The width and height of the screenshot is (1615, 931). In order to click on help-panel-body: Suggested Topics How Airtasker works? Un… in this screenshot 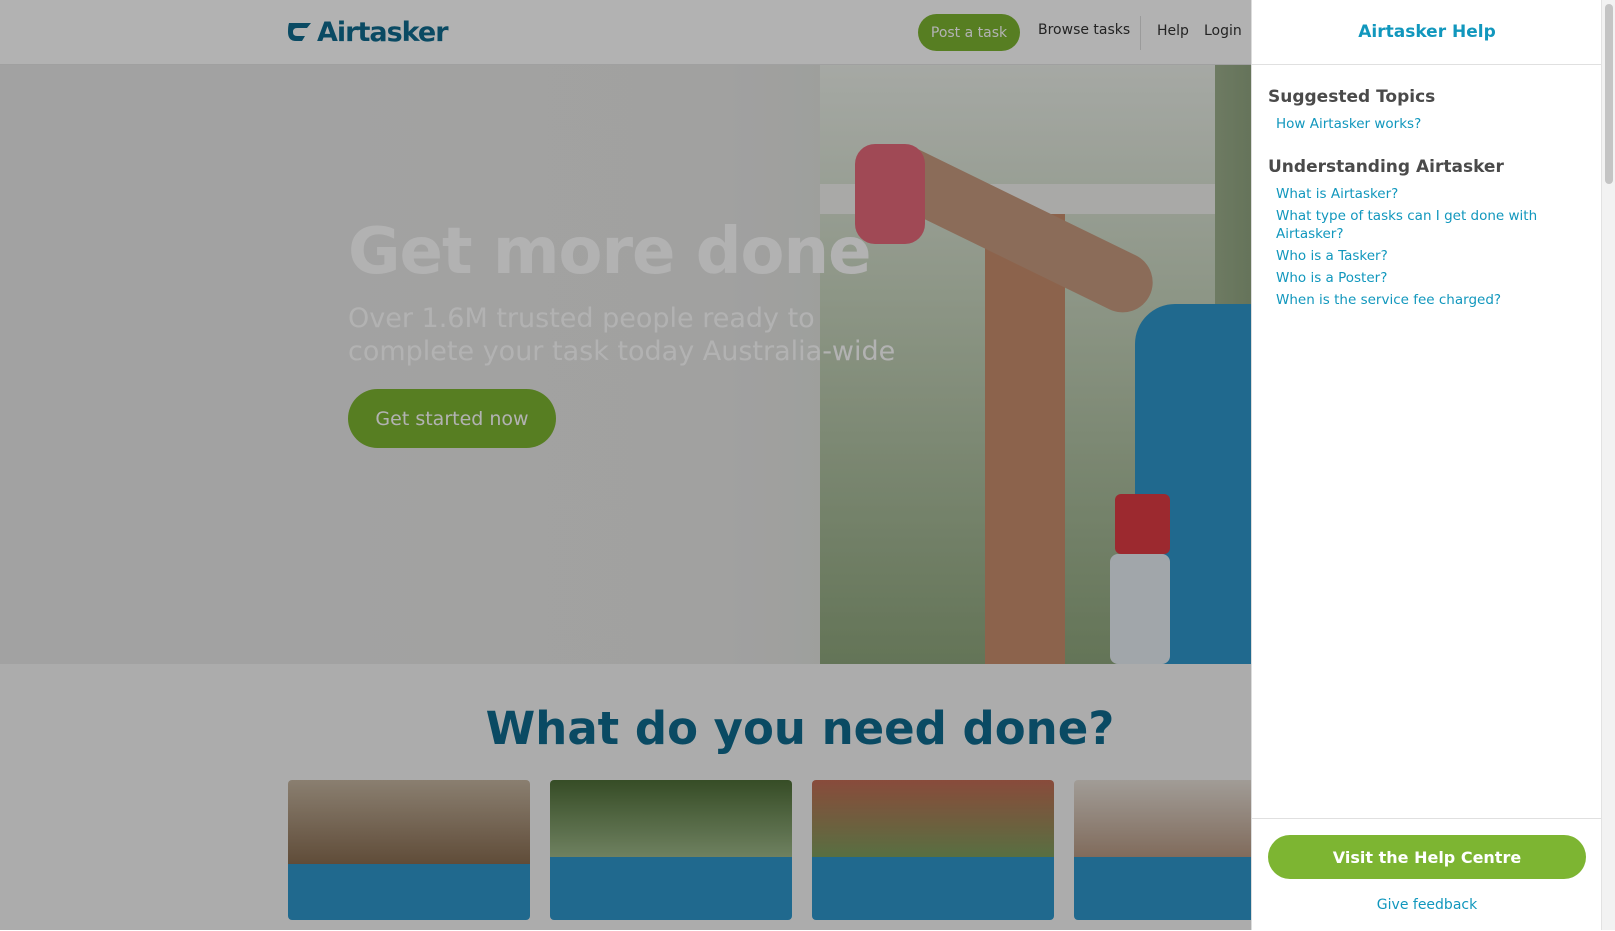, I will do `click(1427, 187)`.